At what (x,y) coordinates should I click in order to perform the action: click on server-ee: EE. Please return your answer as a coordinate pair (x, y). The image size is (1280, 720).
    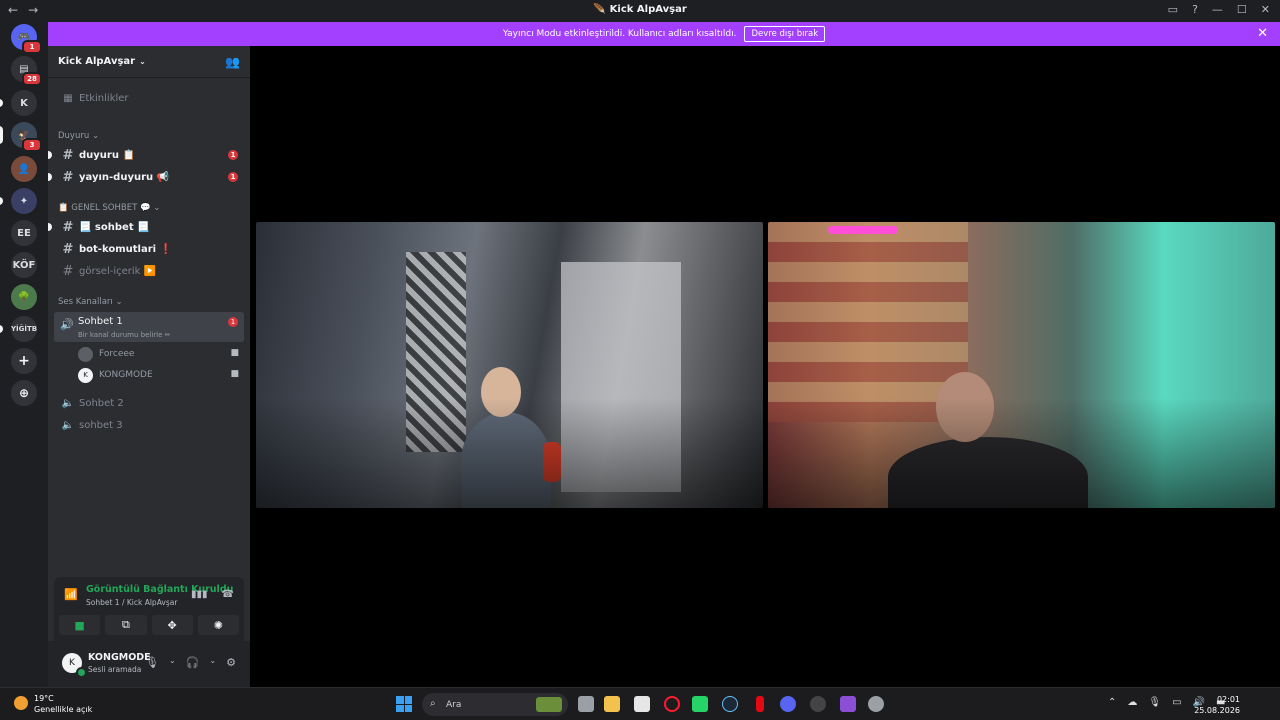
    Looking at the image, I should click on (24, 233).